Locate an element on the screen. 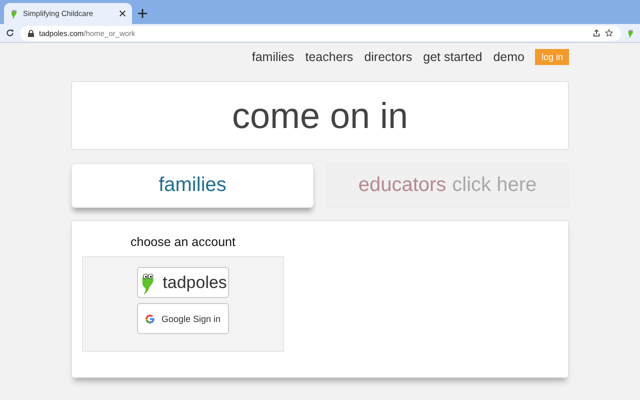 This screenshot has width=640, height=400. lock-icon is located at coordinates (31, 33).